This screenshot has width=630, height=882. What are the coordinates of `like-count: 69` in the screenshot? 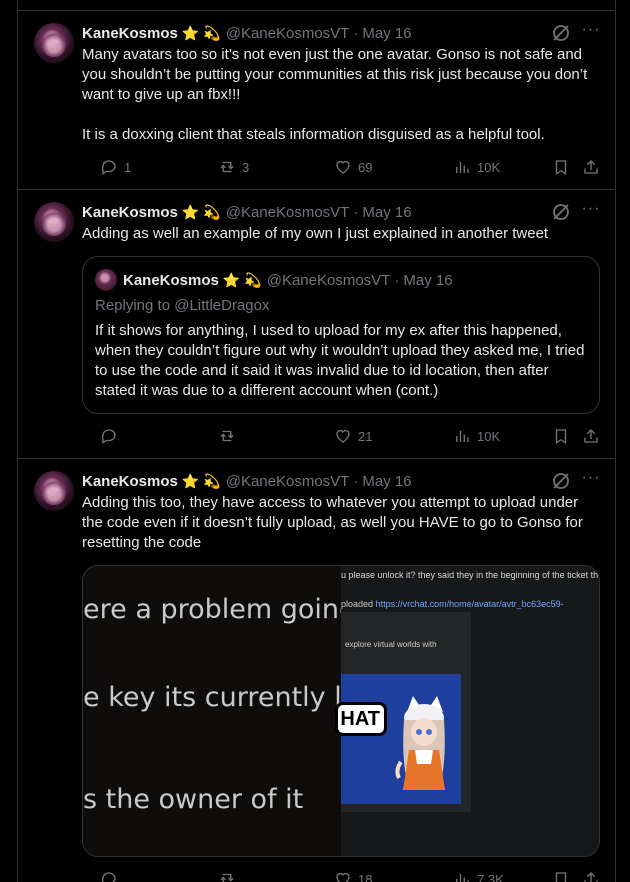 It's located at (365, 167).